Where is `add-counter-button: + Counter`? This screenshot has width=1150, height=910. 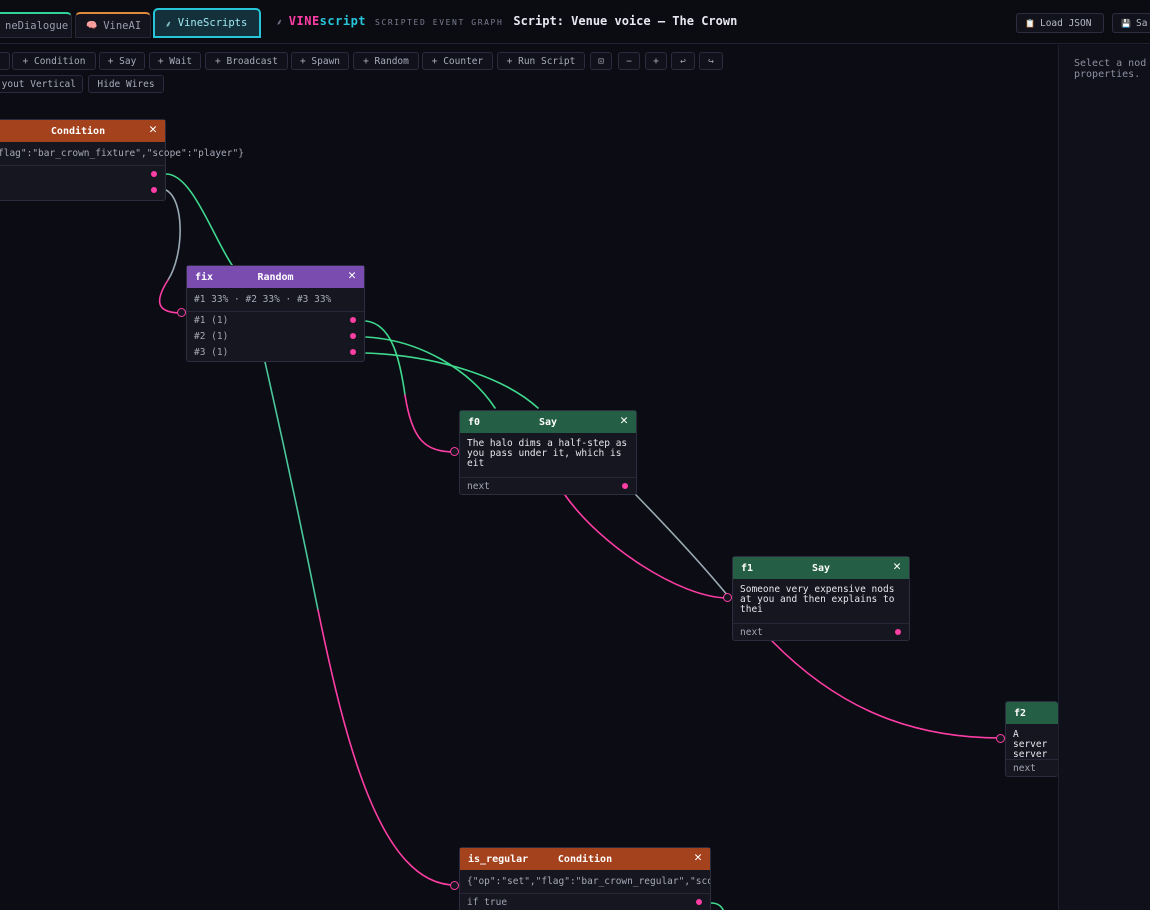 add-counter-button: + Counter is located at coordinates (457, 61).